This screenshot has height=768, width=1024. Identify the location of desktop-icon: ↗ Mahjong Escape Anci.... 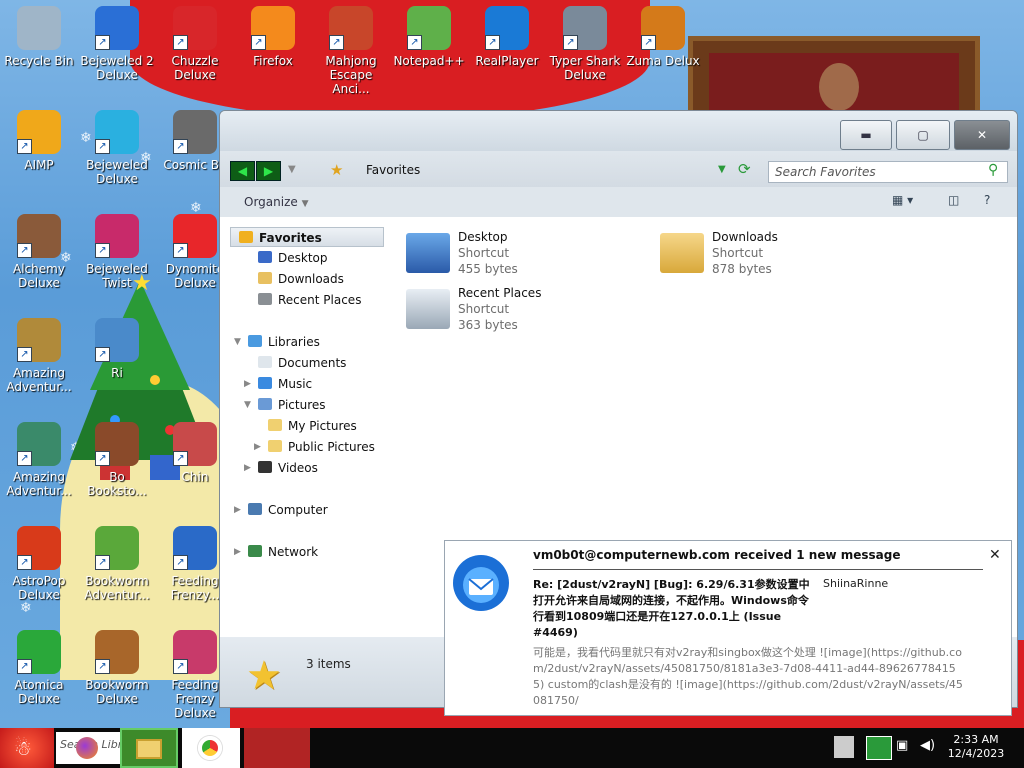
(351, 48).